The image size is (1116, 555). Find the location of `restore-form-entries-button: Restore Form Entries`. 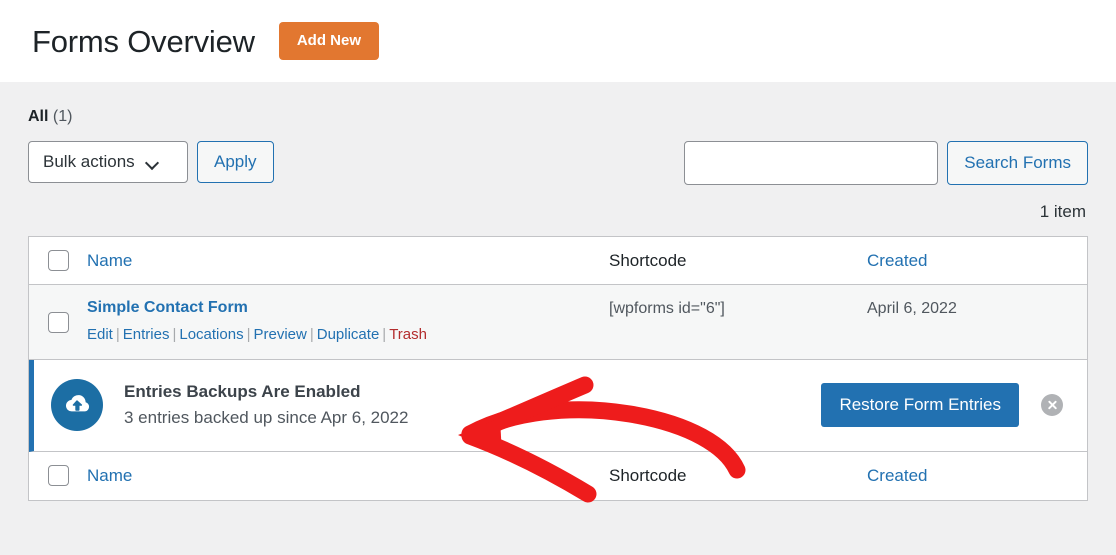

restore-form-entries-button: Restore Form Entries is located at coordinates (920, 405).